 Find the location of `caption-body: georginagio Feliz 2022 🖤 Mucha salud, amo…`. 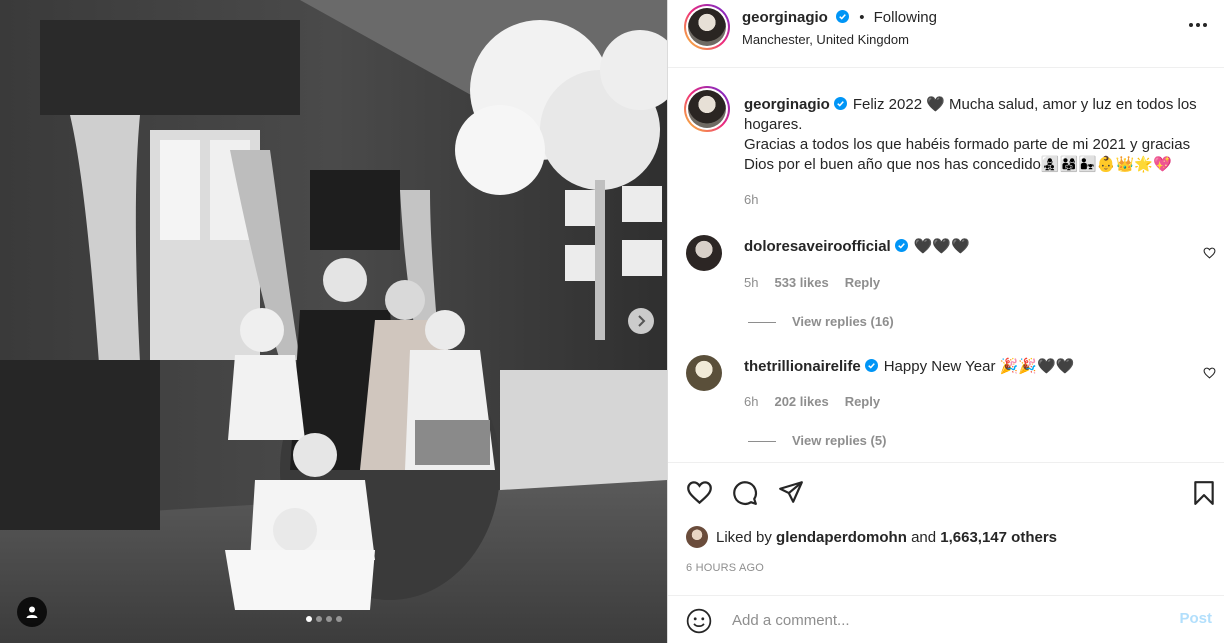

caption-body: georginagio Feliz 2022 🖤 Mucha salud, amo… is located at coordinates (979, 135).